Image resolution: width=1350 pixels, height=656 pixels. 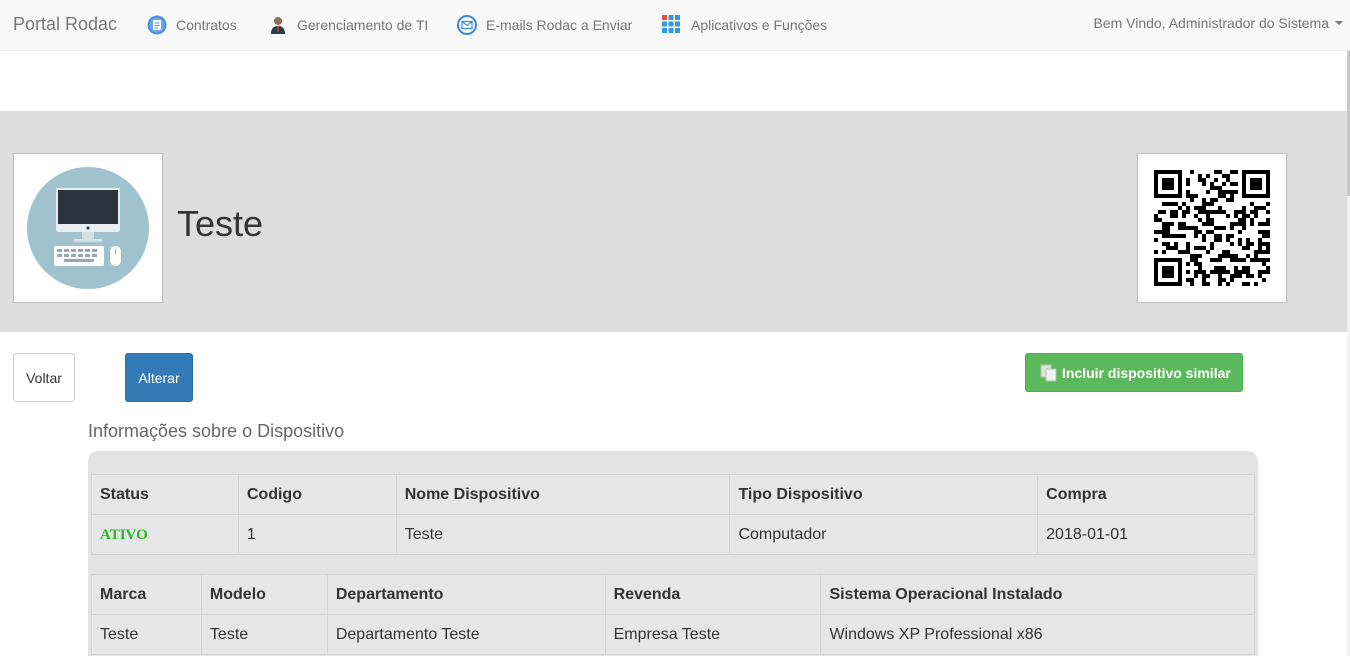 What do you see at coordinates (317, 534) in the screenshot?
I see `table-cell: 1` at bounding box center [317, 534].